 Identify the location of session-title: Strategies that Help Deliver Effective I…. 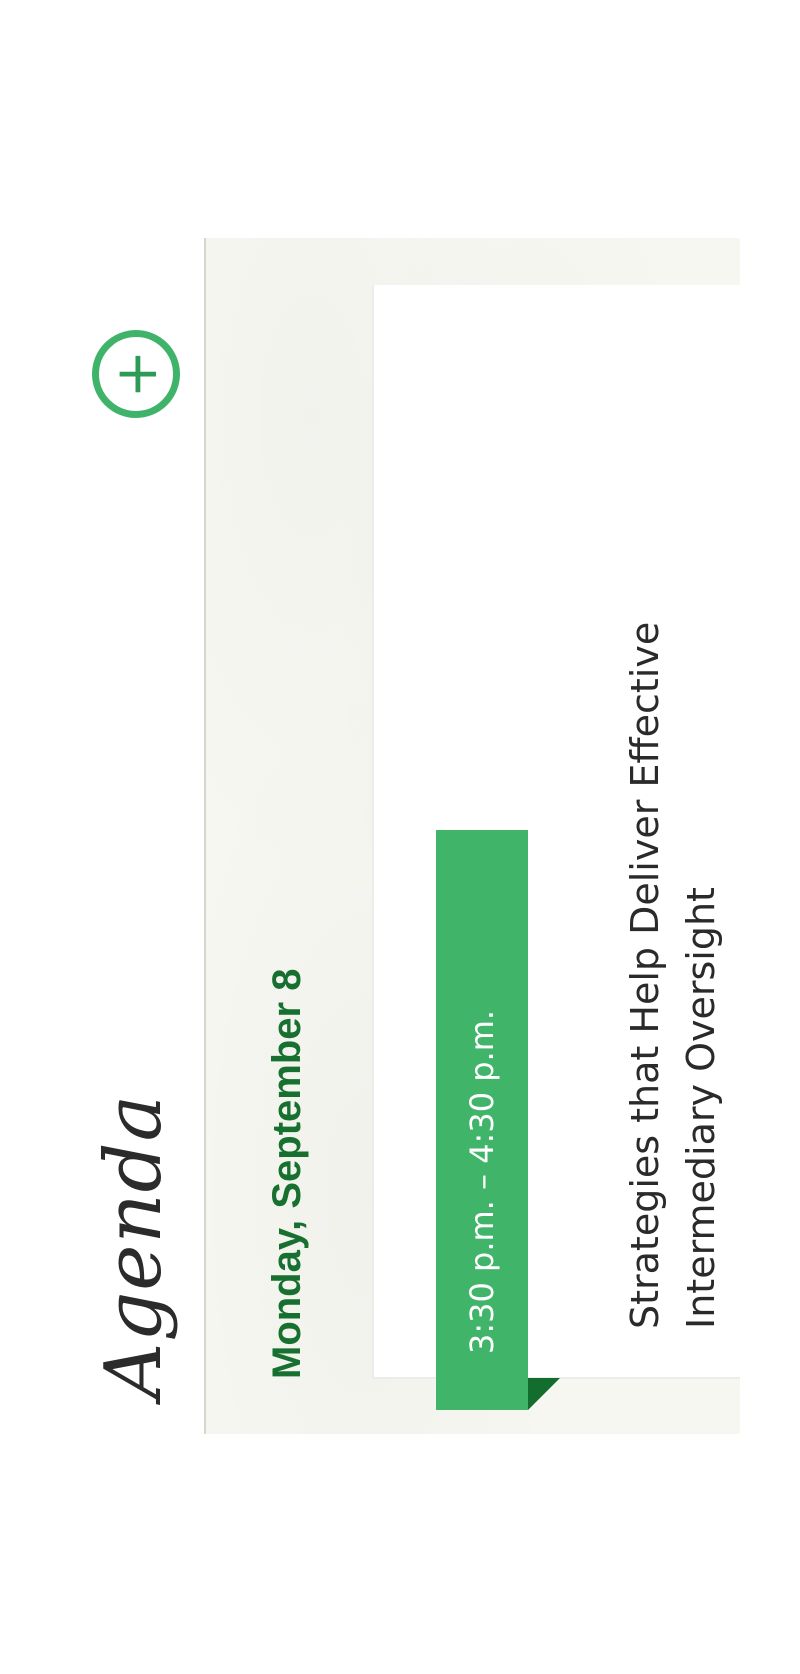
(673, 899).